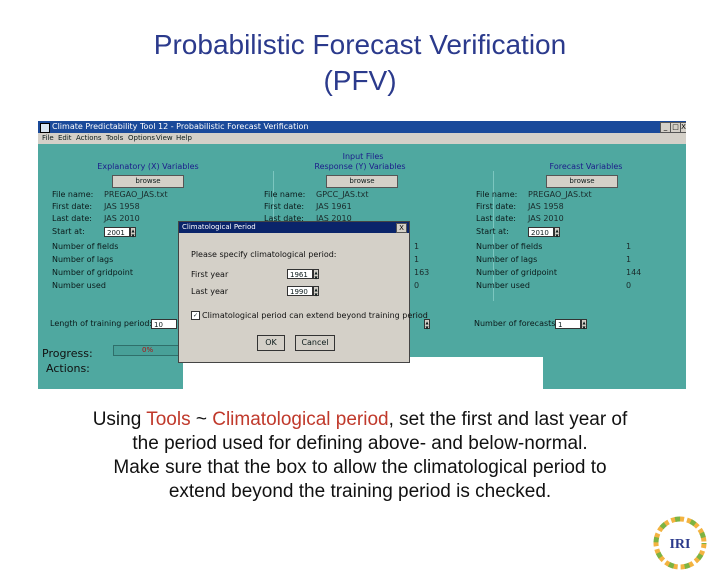  Describe the element at coordinates (65, 138) in the screenshot. I see `menu-edit: Edit` at that location.